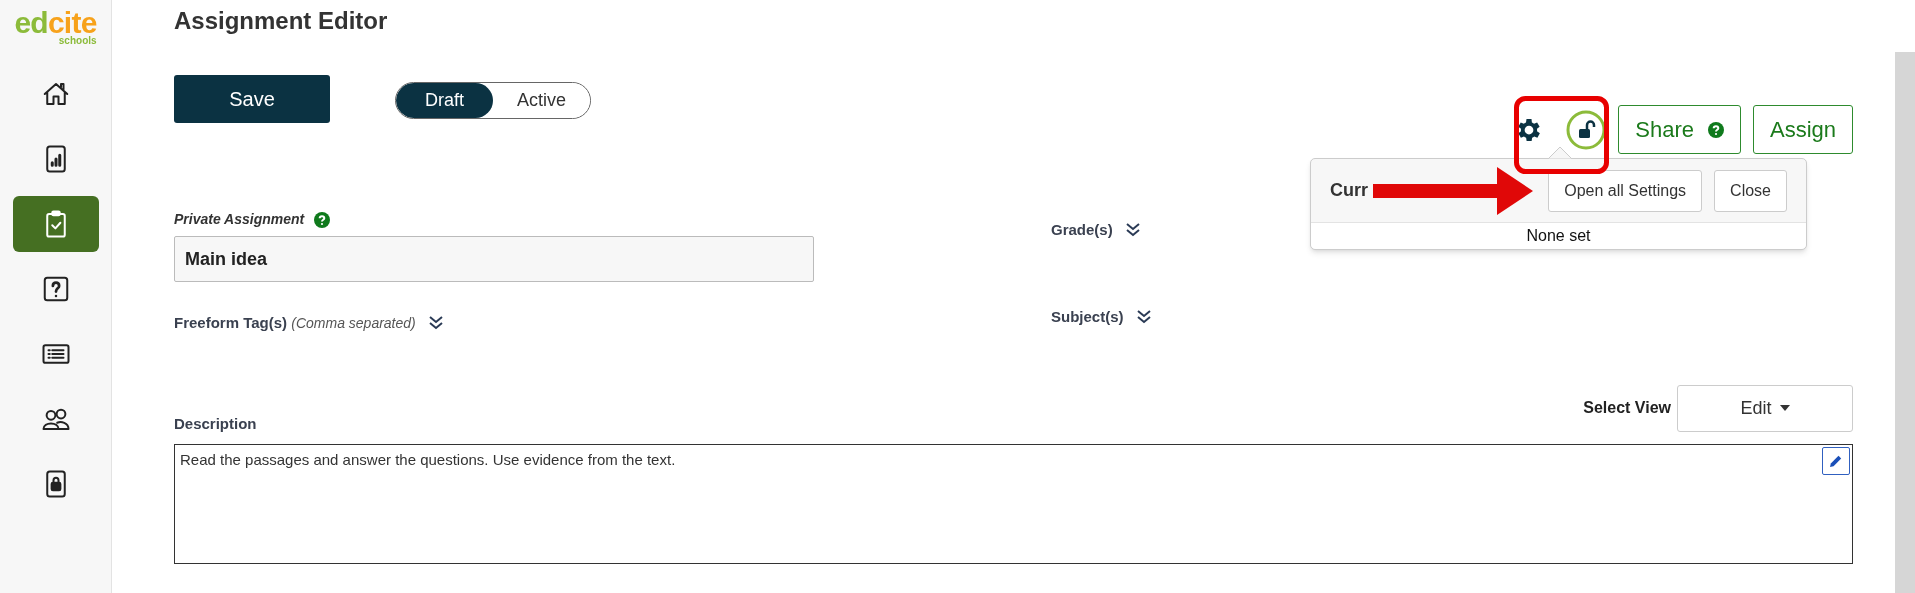 The height and width of the screenshot is (593, 1915). Describe the element at coordinates (1679, 129) in the screenshot. I see `share-button: Share` at that location.